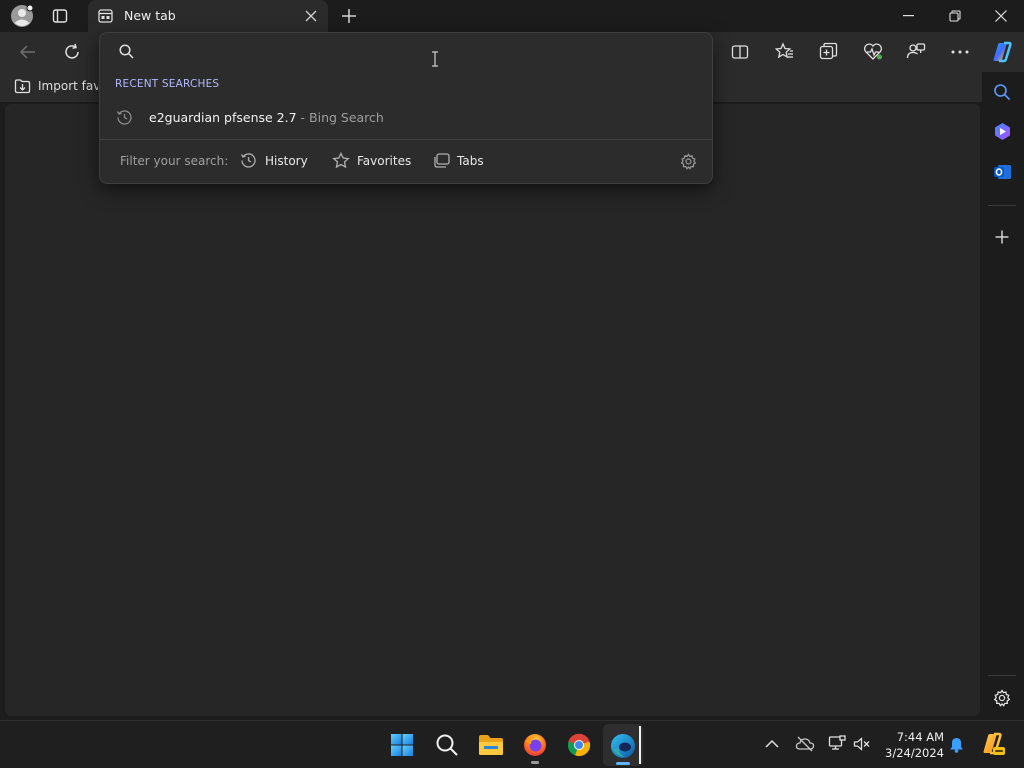  I want to click on import-favorites-icon, so click(22, 86).